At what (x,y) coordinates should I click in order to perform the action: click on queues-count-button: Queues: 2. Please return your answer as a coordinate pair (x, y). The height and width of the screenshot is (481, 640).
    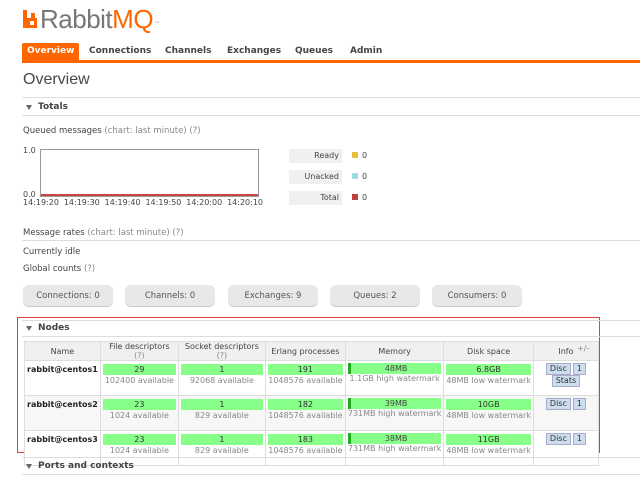
    Looking at the image, I should click on (375, 296).